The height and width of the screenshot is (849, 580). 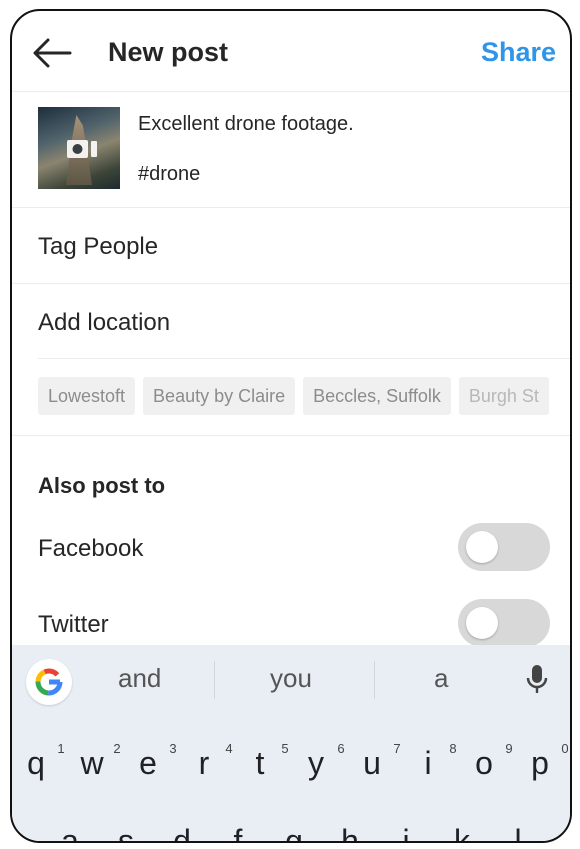 I want to click on key-o: o, so click(x=484, y=763).